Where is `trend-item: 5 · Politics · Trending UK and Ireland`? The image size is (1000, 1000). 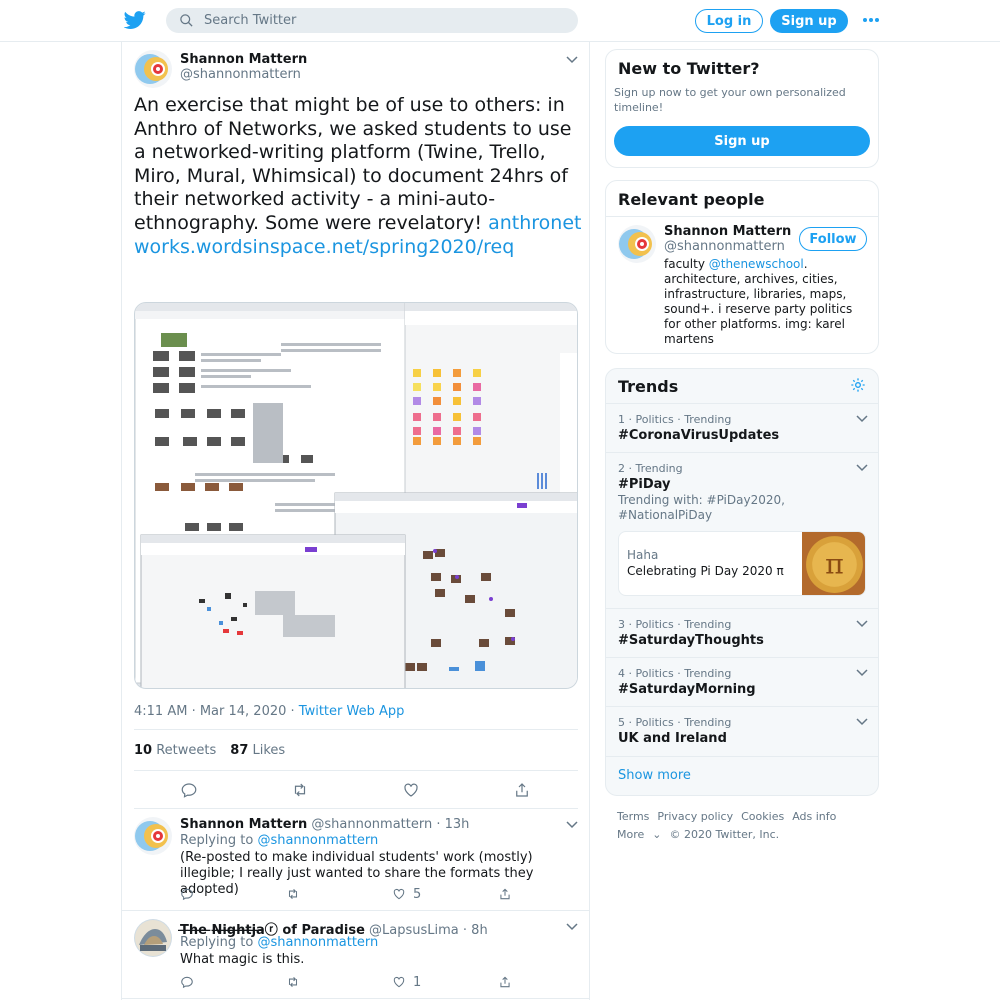
trend-item: 5 · Politics · Trending UK and Ireland is located at coordinates (742, 731).